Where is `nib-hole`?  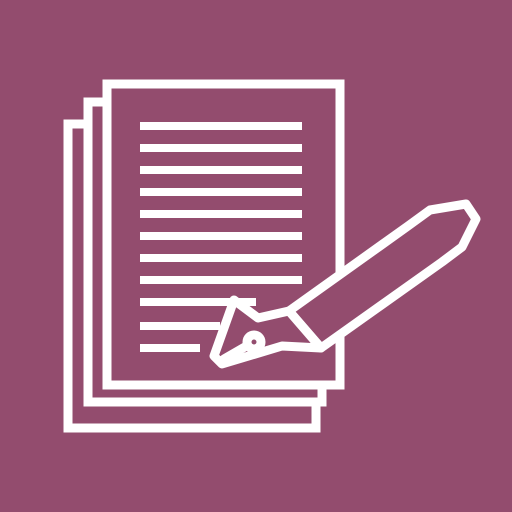
nib-hole is located at coordinates (254, 342).